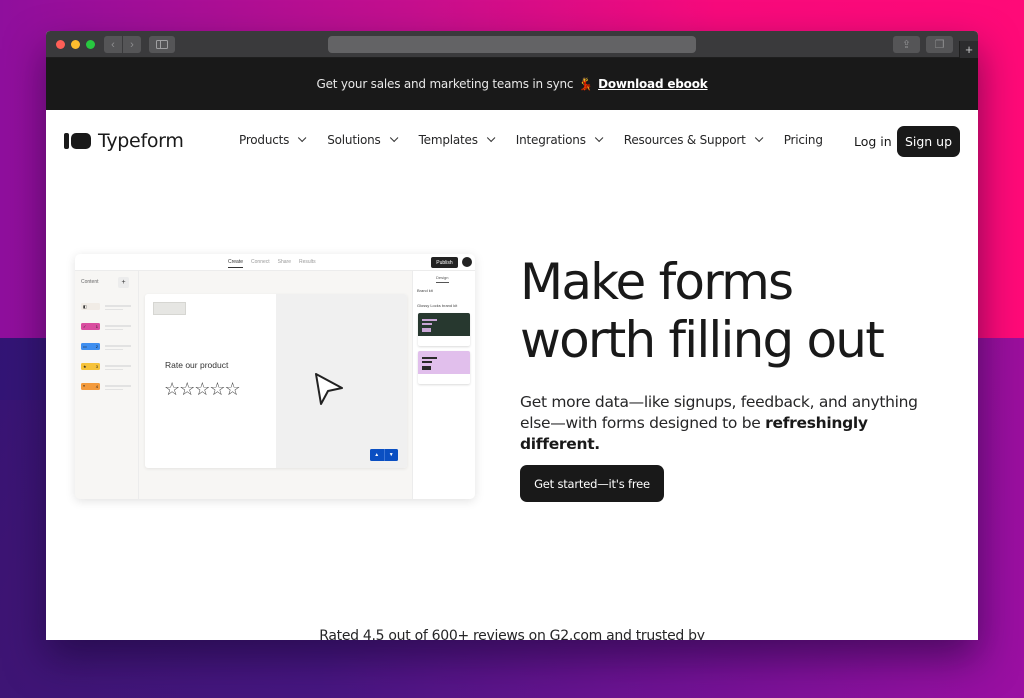 The height and width of the screenshot is (698, 1024). What do you see at coordinates (329, 389) in the screenshot?
I see `cursor-arrow-icon` at bounding box center [329, 389].